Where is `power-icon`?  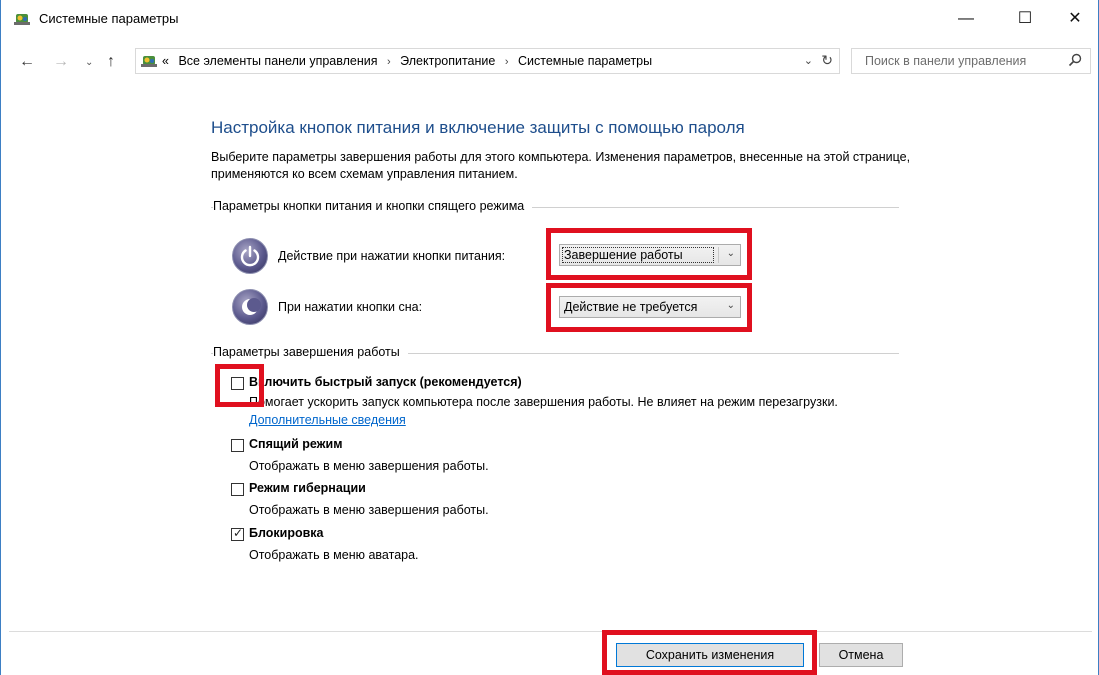
power-icon is located at coordinates (250, 256).